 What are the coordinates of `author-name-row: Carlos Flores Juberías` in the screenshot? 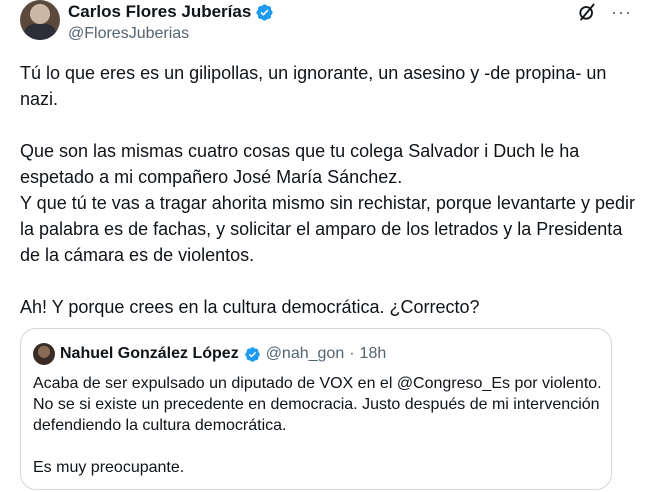 It's located at (171, 12).